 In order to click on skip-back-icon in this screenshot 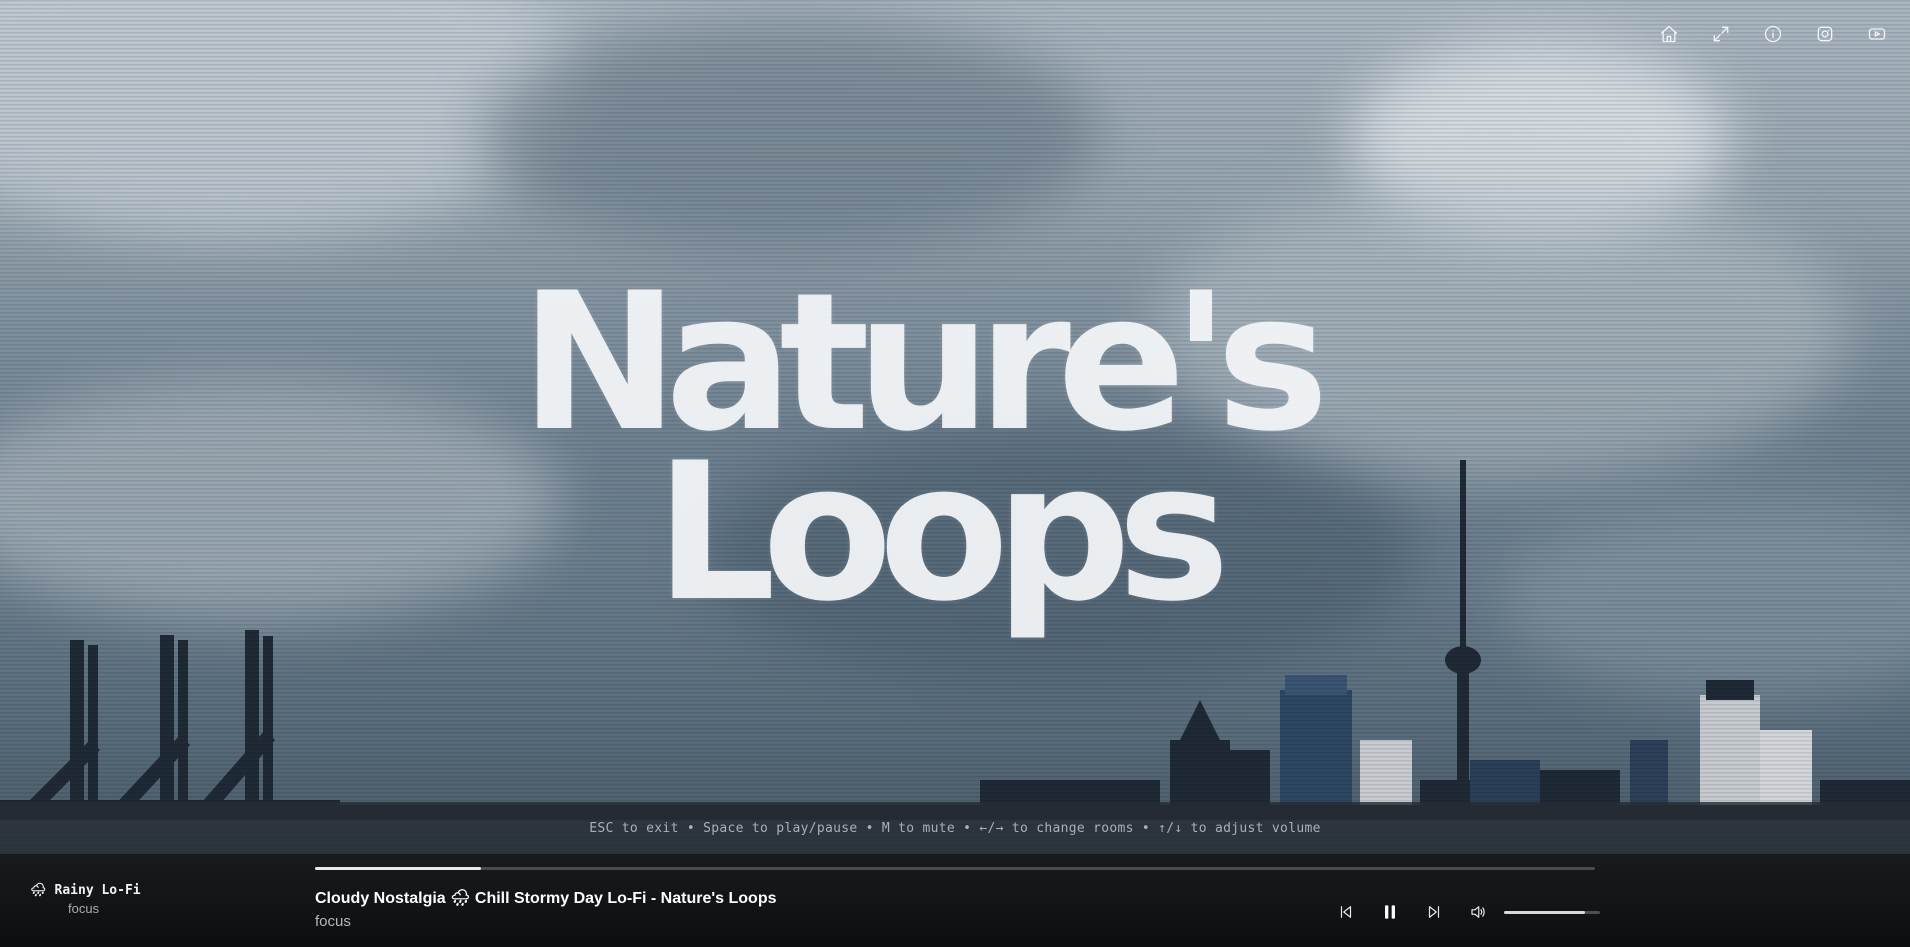, I will do `click(1346, 912)`.